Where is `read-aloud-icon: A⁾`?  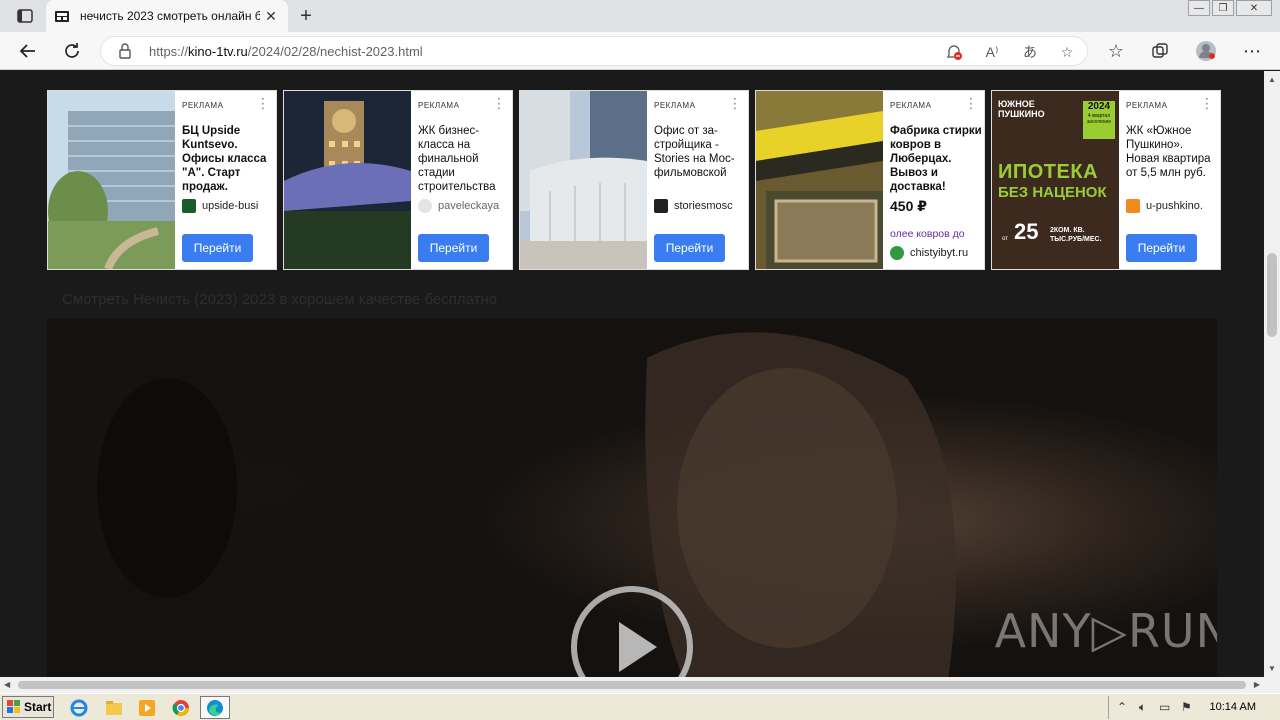
read-aloud-icon: A⁾ is located at coordinates (992, 52).